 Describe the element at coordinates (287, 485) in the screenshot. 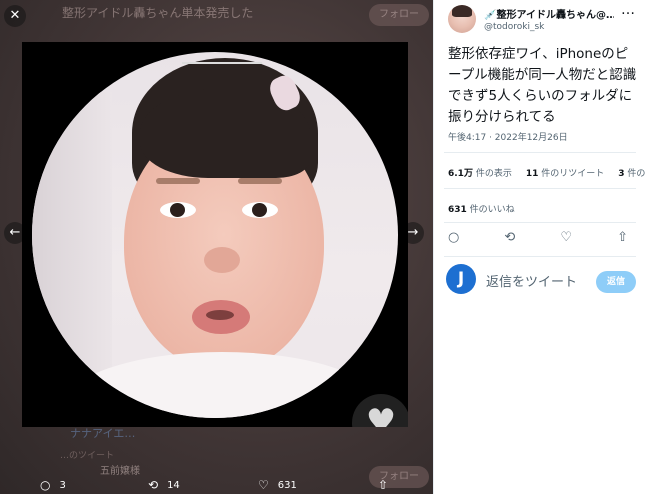

I see `like-count: 631` at that location.